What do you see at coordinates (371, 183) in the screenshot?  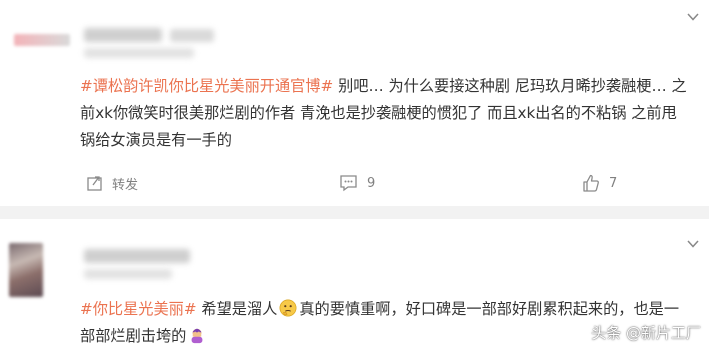 I see `comment-count: 9` at bounding box center [371, 183].